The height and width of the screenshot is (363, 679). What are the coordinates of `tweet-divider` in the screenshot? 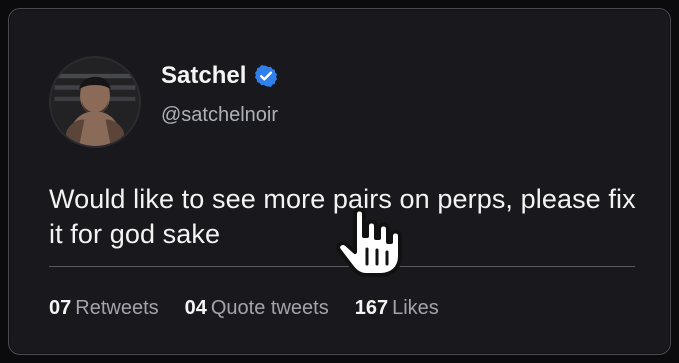 It's located at (342, 266).